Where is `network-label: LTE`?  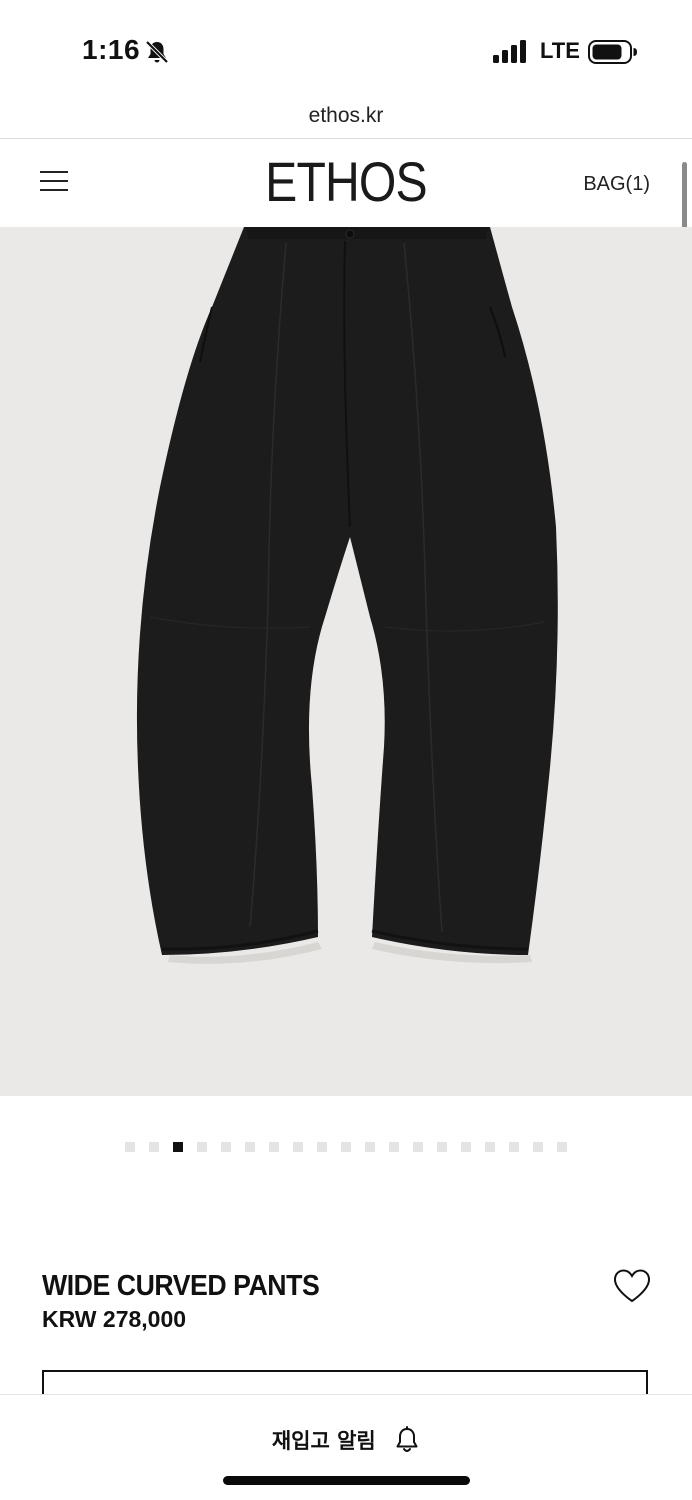
network-label: LTE is located at coordinates (560, 50).